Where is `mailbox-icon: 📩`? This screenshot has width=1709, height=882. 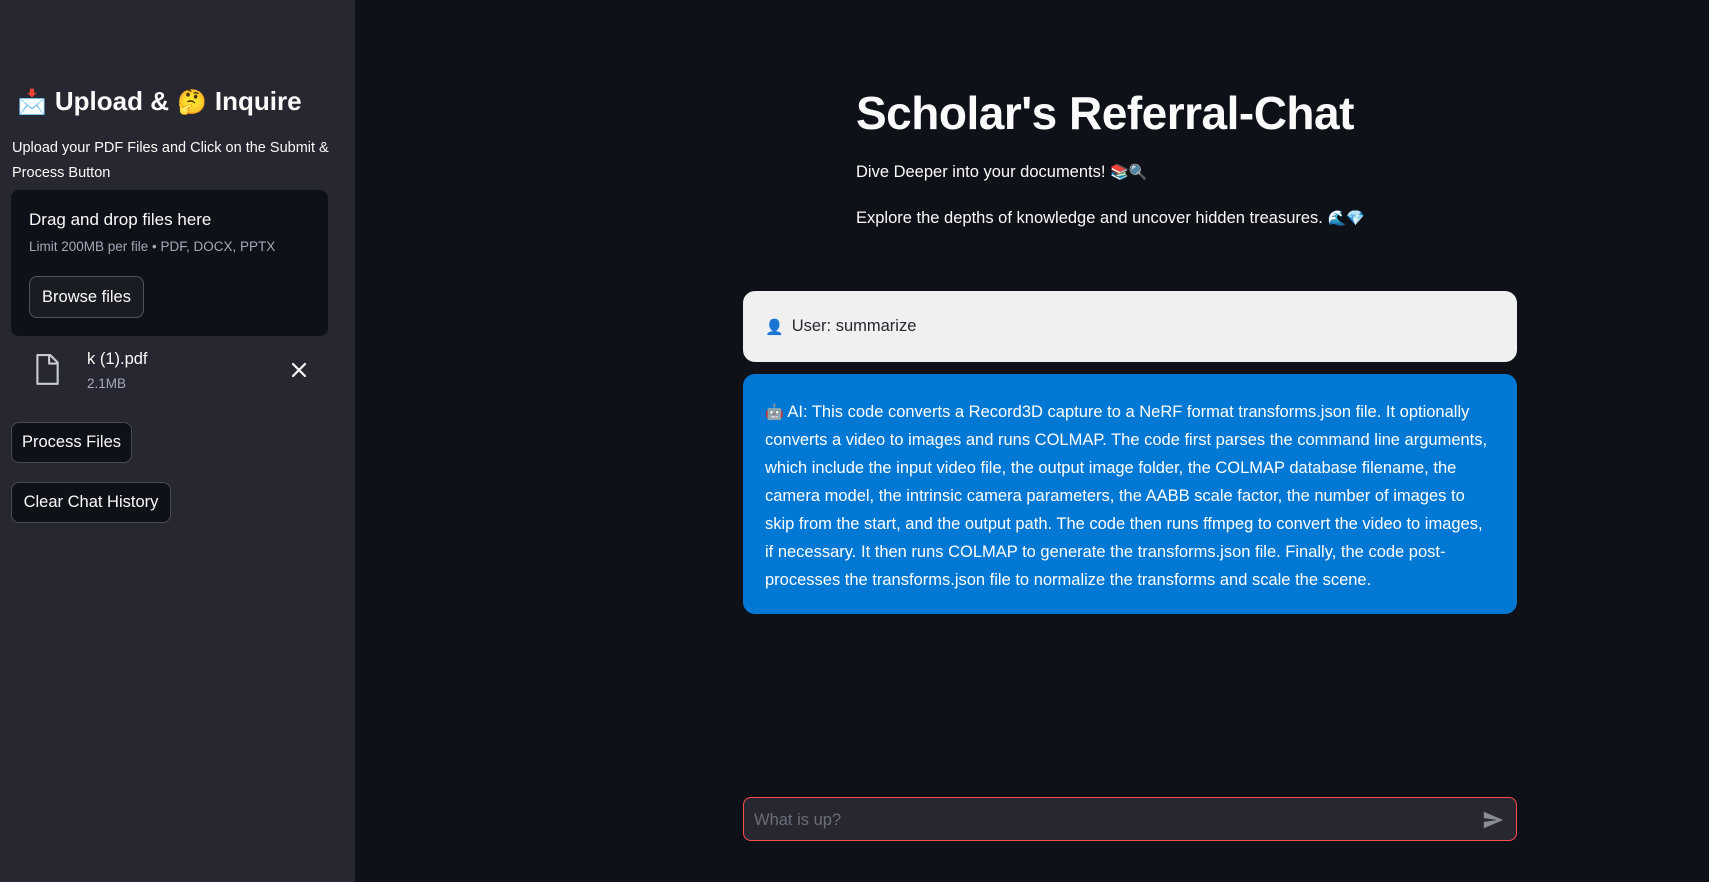 mailbox-icon: 📩 is located at coordinates (32, 101).